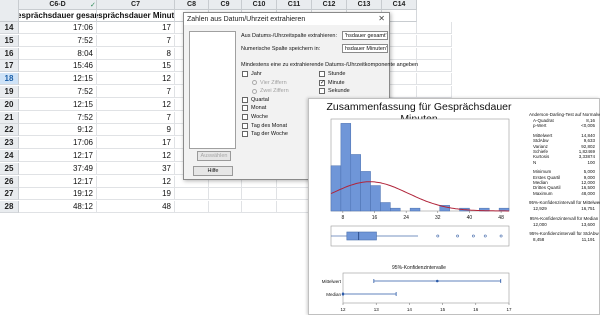 The width and height of the screenshot is (600, 315). I want to click on option-vier-ziffern: Vier Ziffern, so click(269, 83).